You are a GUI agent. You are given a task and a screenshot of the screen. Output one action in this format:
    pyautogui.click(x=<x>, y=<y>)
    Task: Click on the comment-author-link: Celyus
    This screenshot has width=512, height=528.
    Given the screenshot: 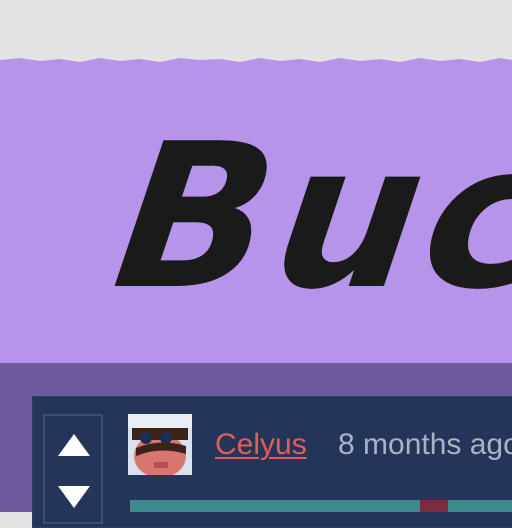 What is the action you would take?
    pyautogui.click(x=261, y=445)
    